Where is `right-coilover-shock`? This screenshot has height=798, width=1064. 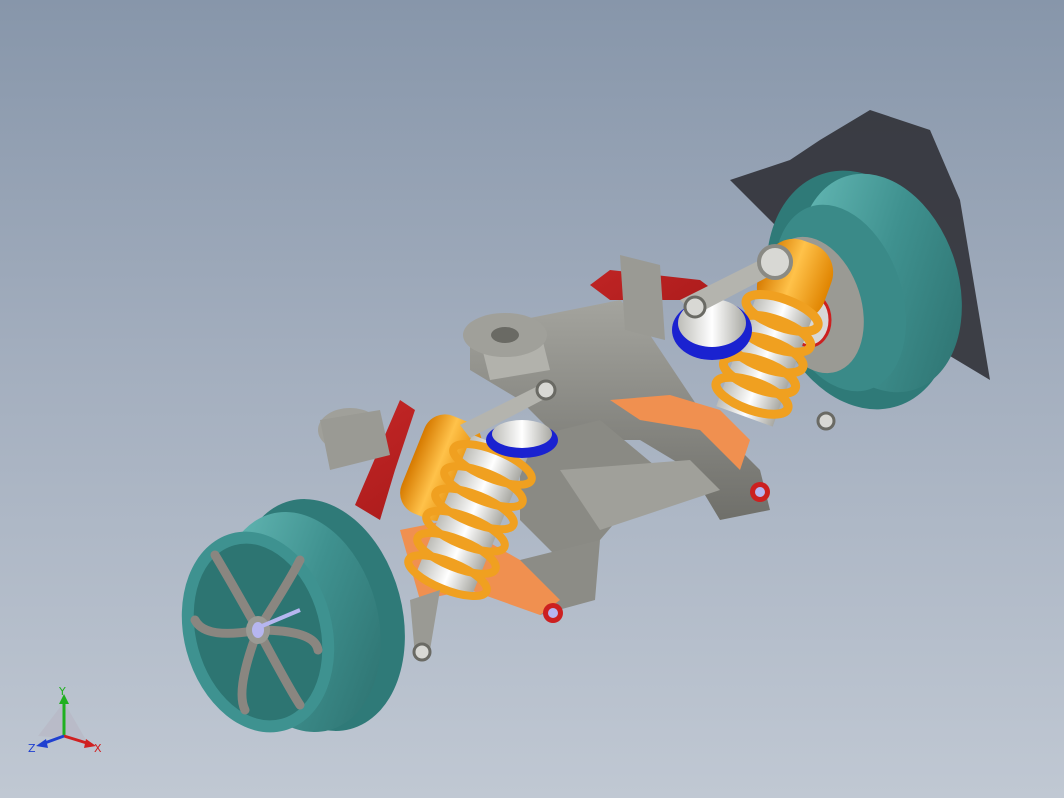 right-coilover-shock is located at coordinates (757, 330).